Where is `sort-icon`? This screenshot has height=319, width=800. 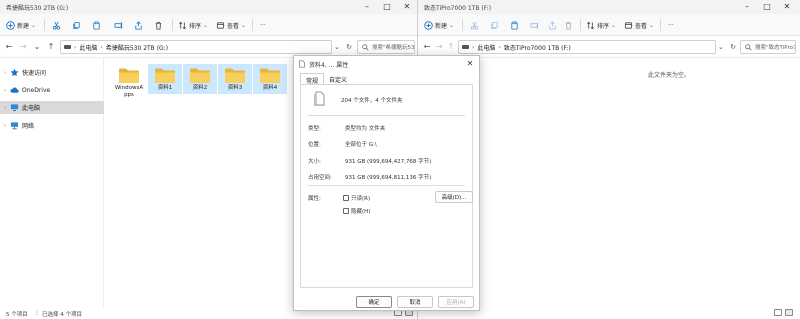 sort-icon is located at coordinates (590, 25).